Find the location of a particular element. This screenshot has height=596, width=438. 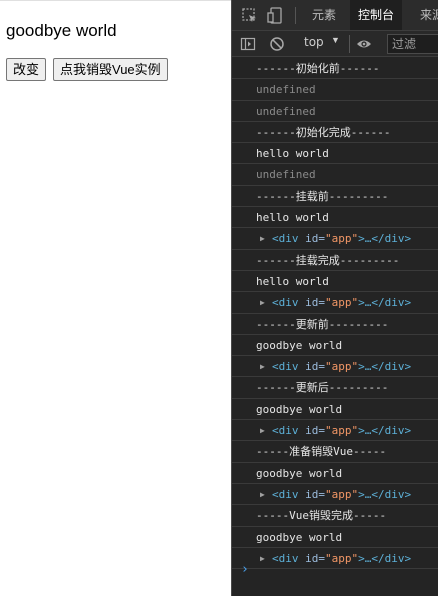

console-log-row: ------初始化前------ is located at coordinates (335, 69).